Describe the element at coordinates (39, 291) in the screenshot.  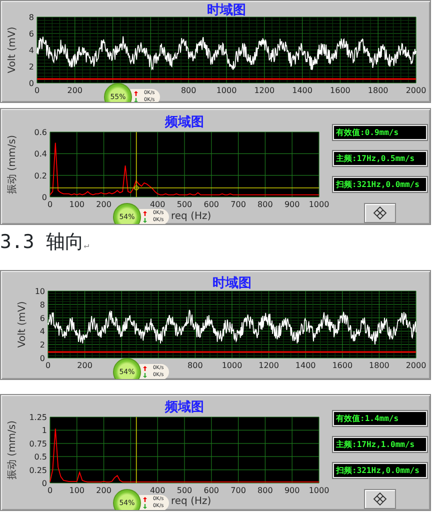
I see `axis-tick-label: 10` at that location.